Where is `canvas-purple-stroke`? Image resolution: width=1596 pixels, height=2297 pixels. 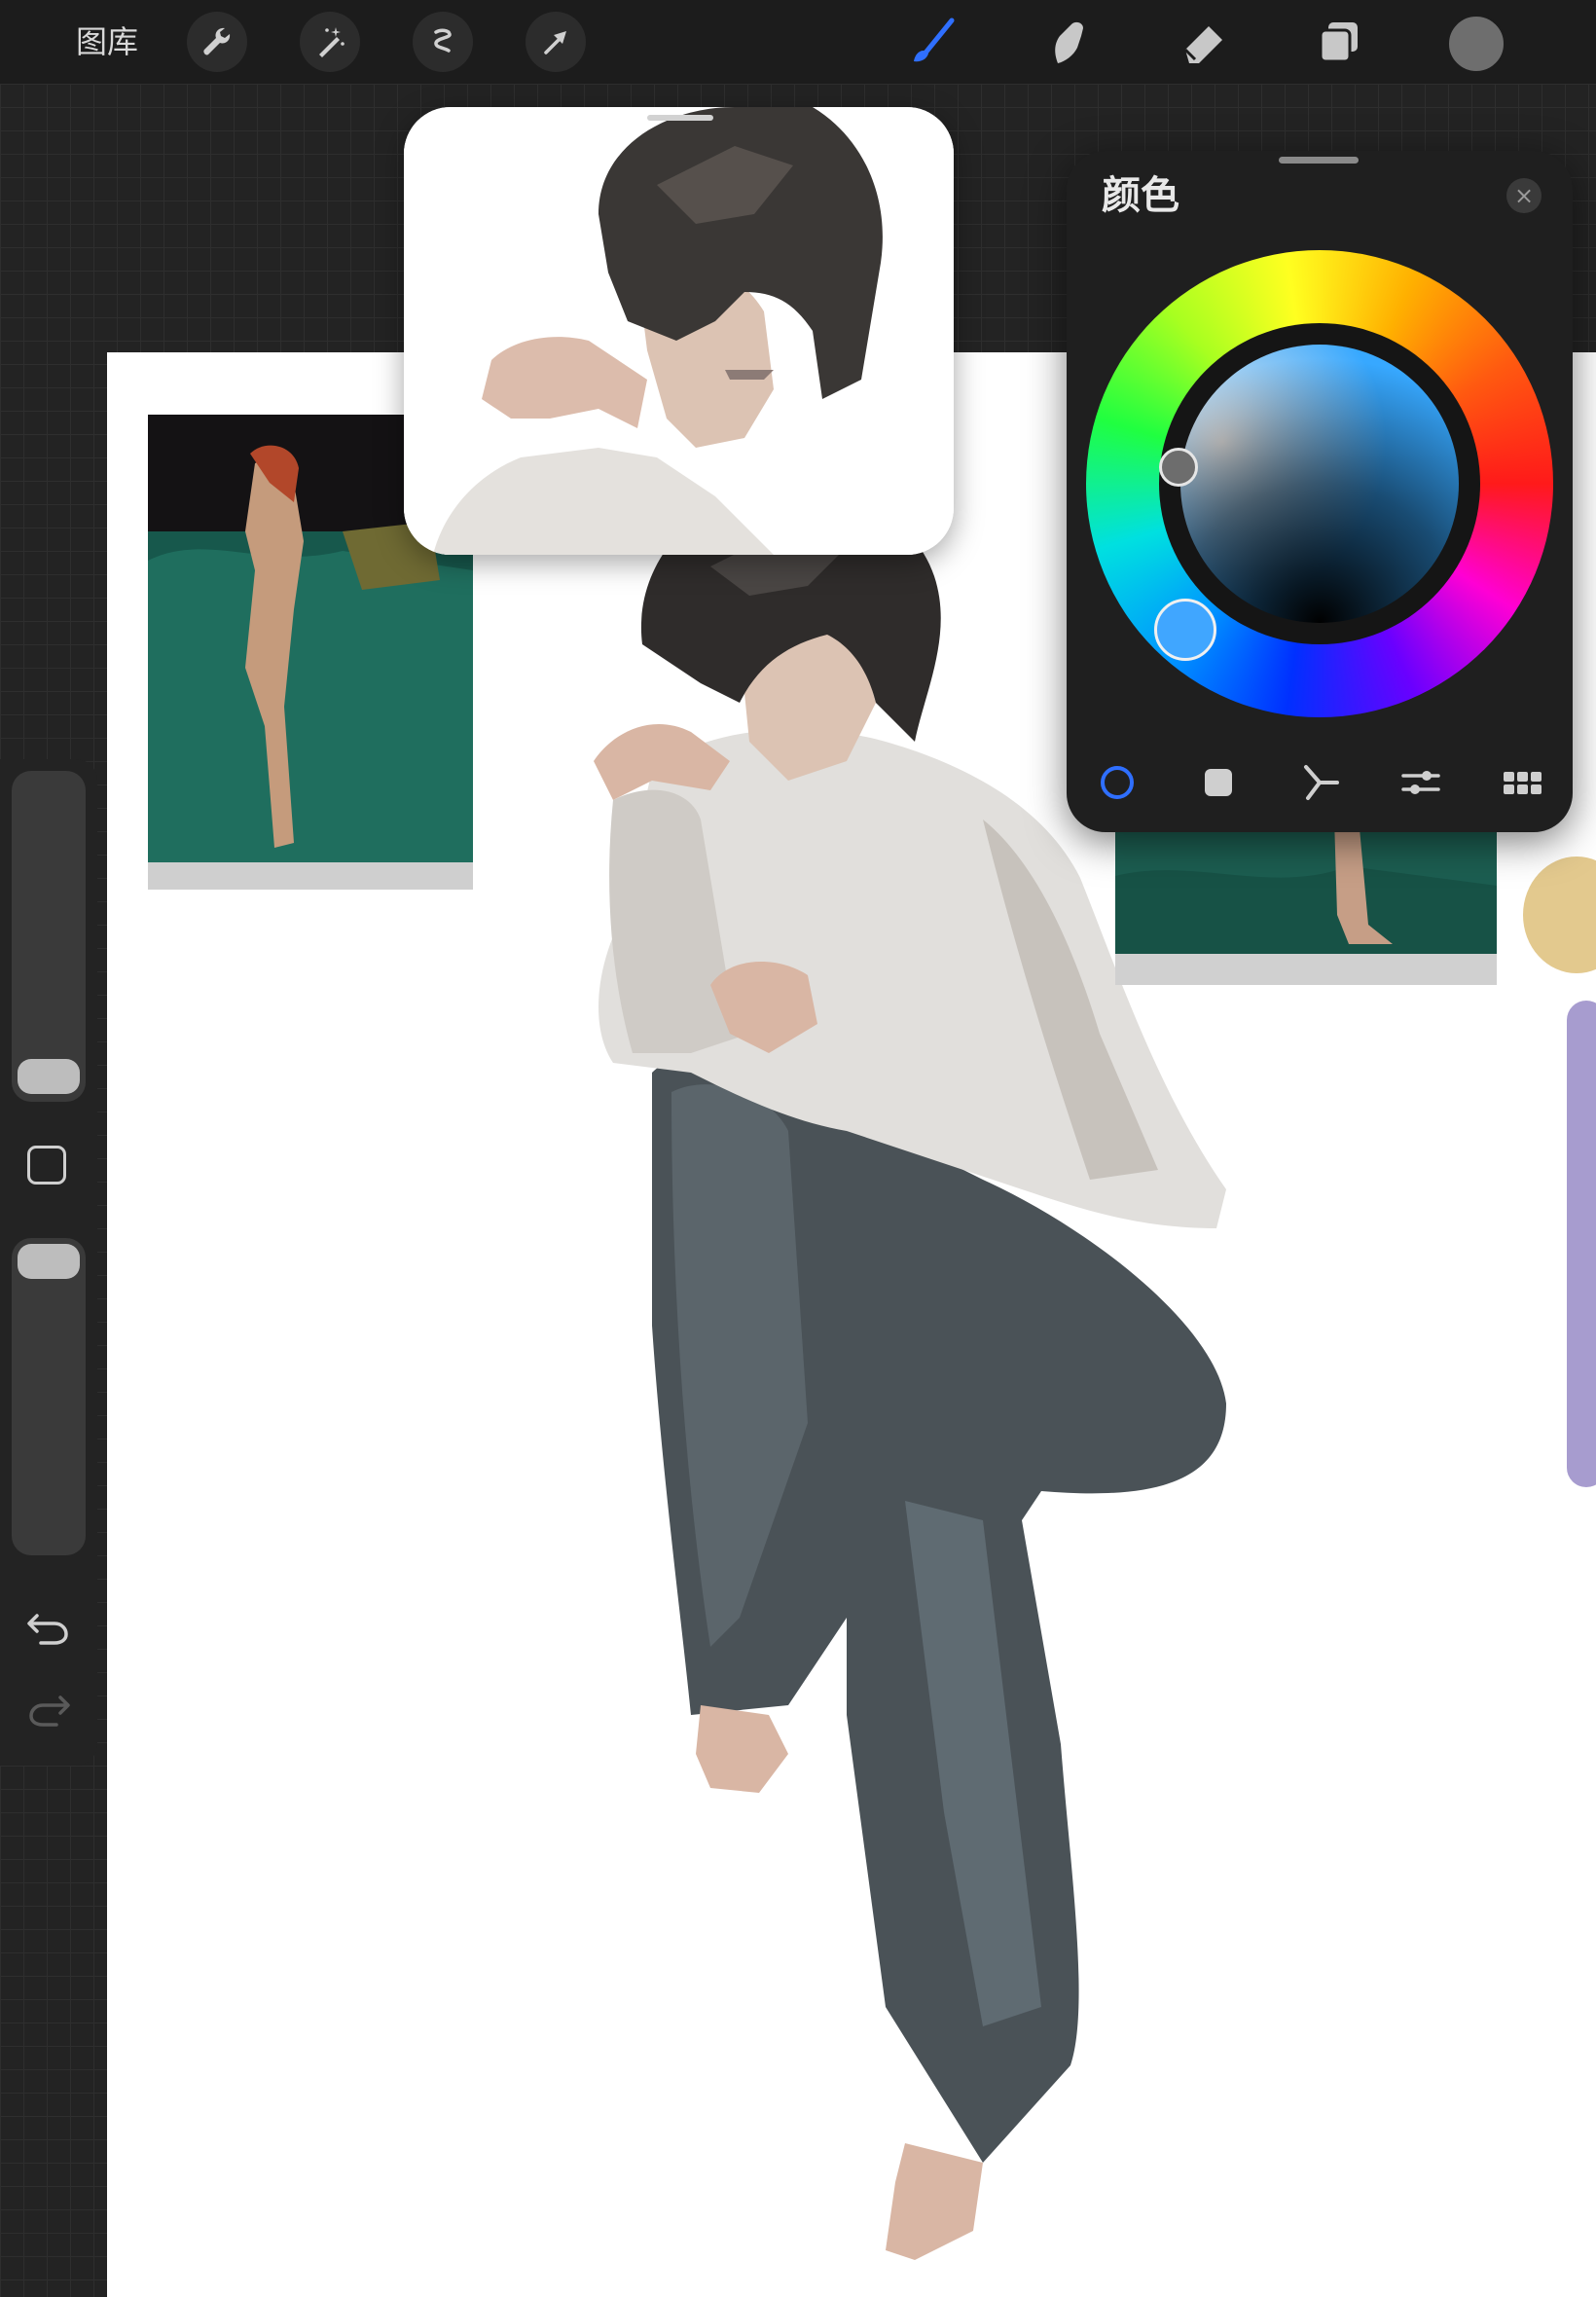 canvas-purple-stroke is located at coordinates (1581, 1244).